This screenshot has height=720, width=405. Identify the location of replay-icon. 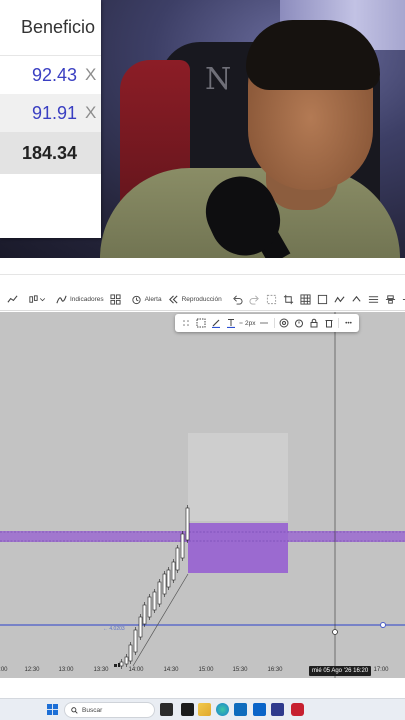
(173, 299).